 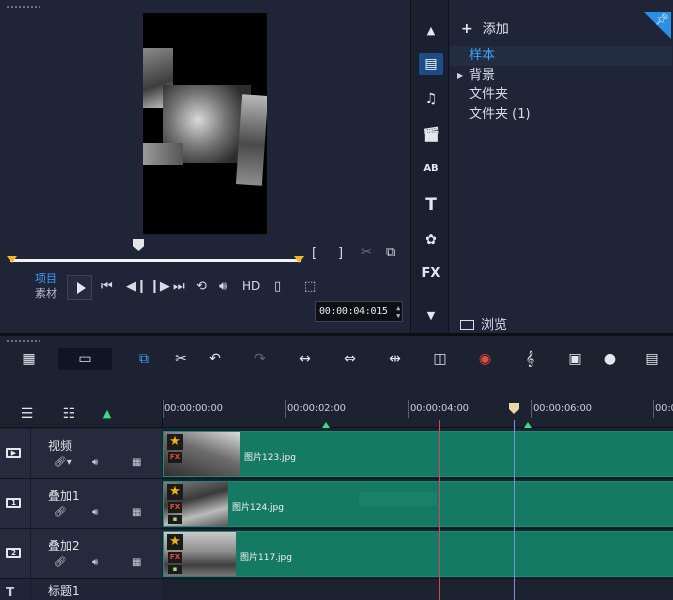 I want to click on project-mode-label: 项目, so click(x=46, y=278).